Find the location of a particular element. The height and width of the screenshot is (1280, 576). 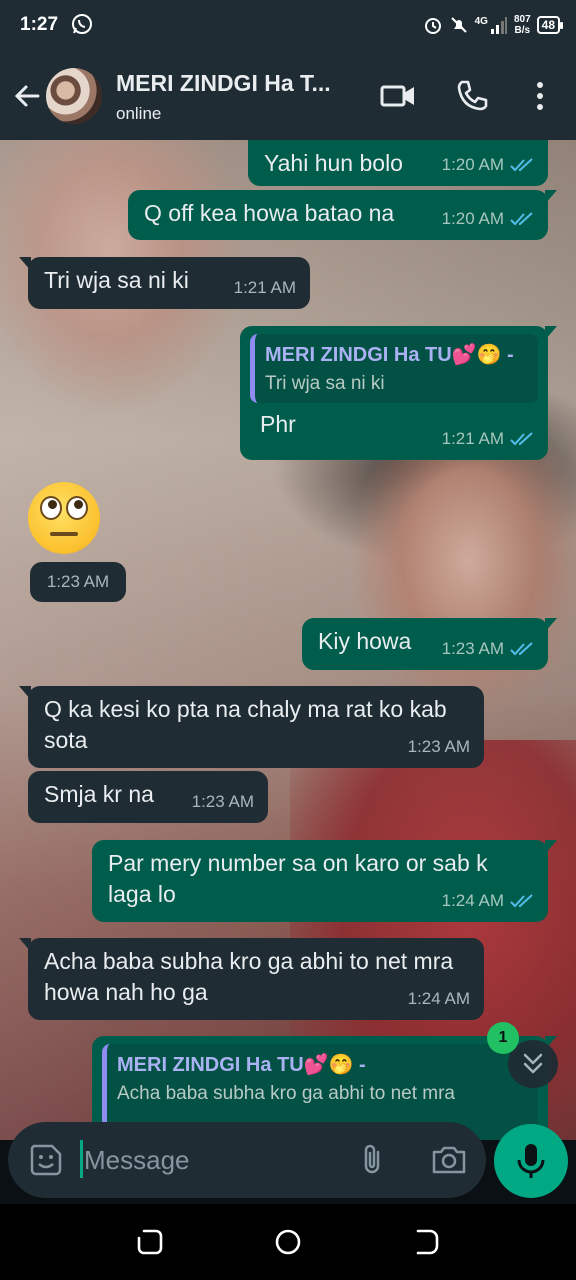

quoted-text: Acha baba subha kro ga abhi to net mra is located at coordinates (286, 1093).